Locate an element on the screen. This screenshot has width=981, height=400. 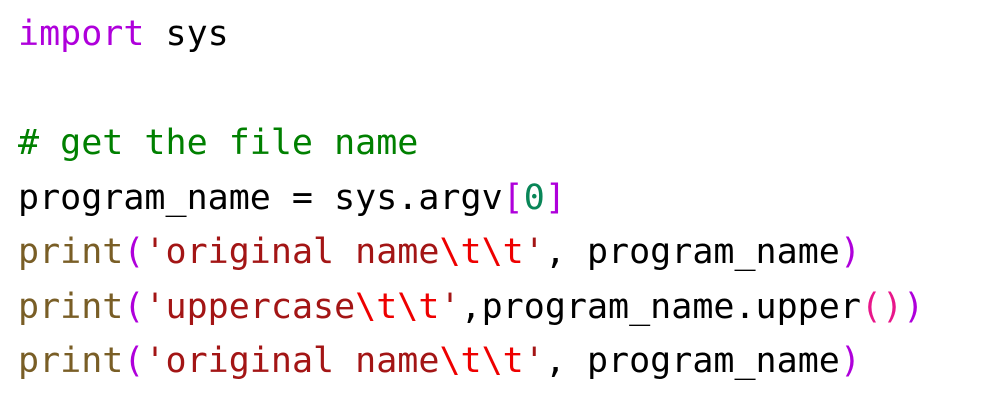
token-keyword: import is located at coordinates (81, 34).